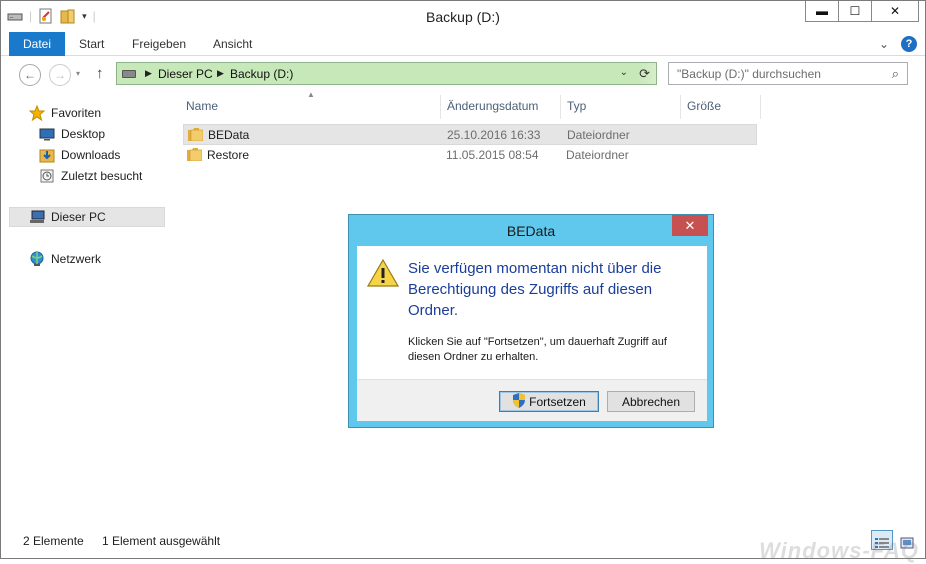 Image resolution: width=926 pixels, height=564 pixels. I want to click on forward-button: →, so click(60, 75).